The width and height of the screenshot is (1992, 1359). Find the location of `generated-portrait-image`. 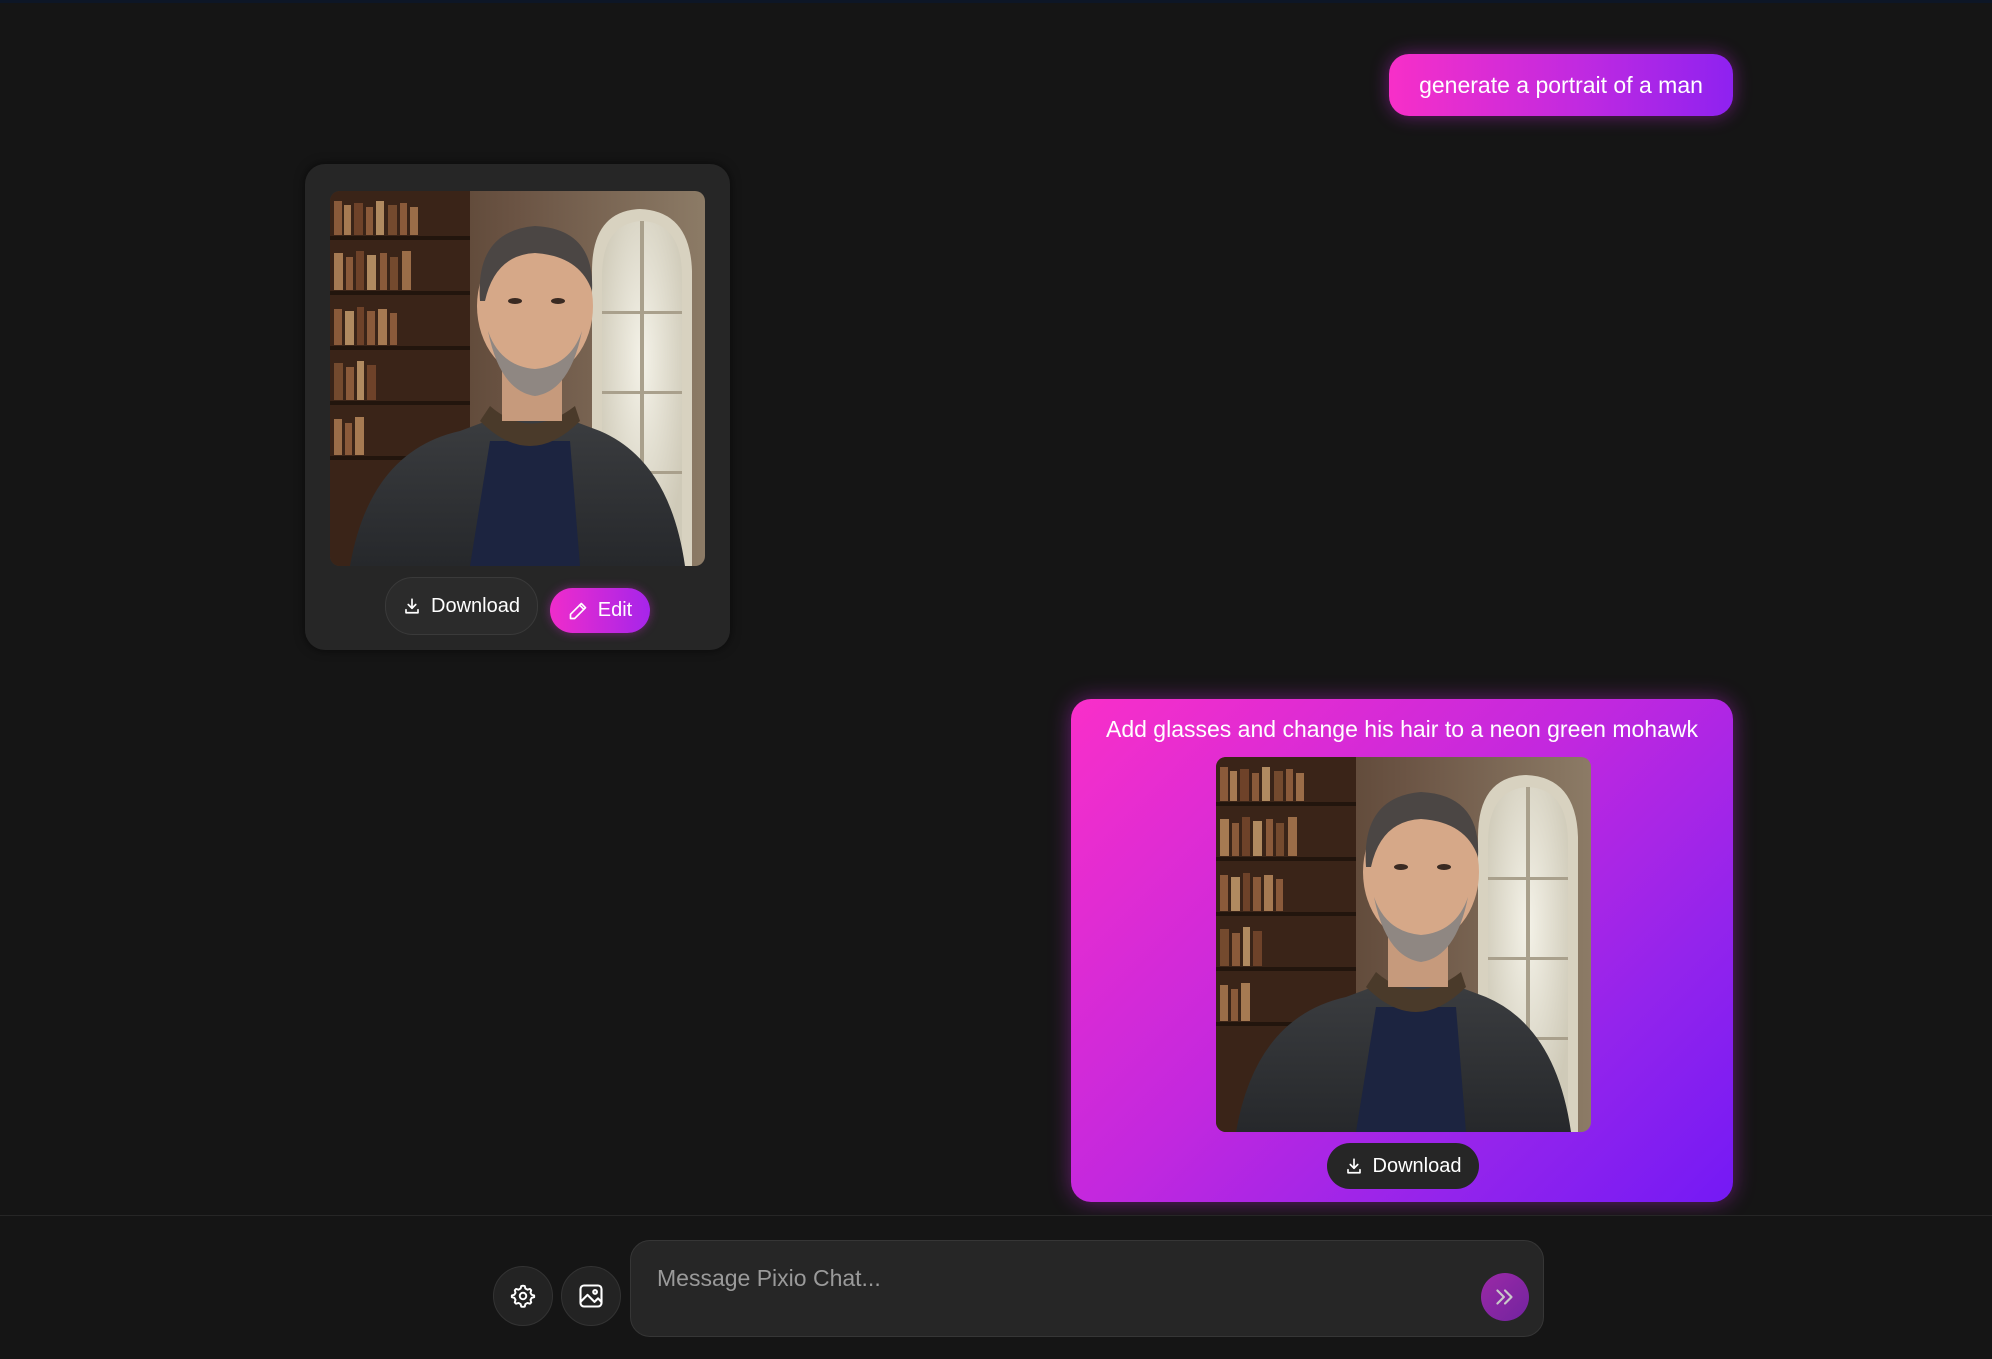

generated-portrait-image is located at coordinates (517, 378).